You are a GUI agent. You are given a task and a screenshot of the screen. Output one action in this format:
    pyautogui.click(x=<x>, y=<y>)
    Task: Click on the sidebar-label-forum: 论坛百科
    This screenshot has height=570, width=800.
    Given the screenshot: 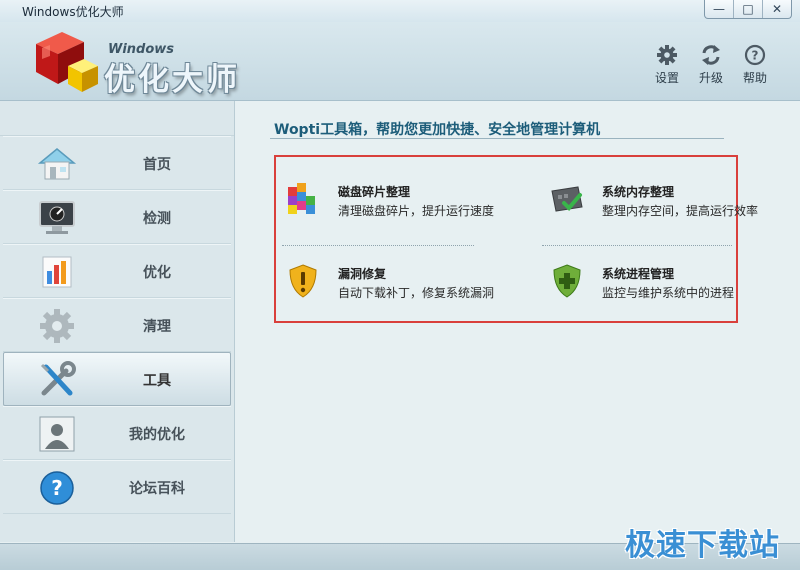 What is the action you would take?
    pyautogui.click(x=157, y=489)
    